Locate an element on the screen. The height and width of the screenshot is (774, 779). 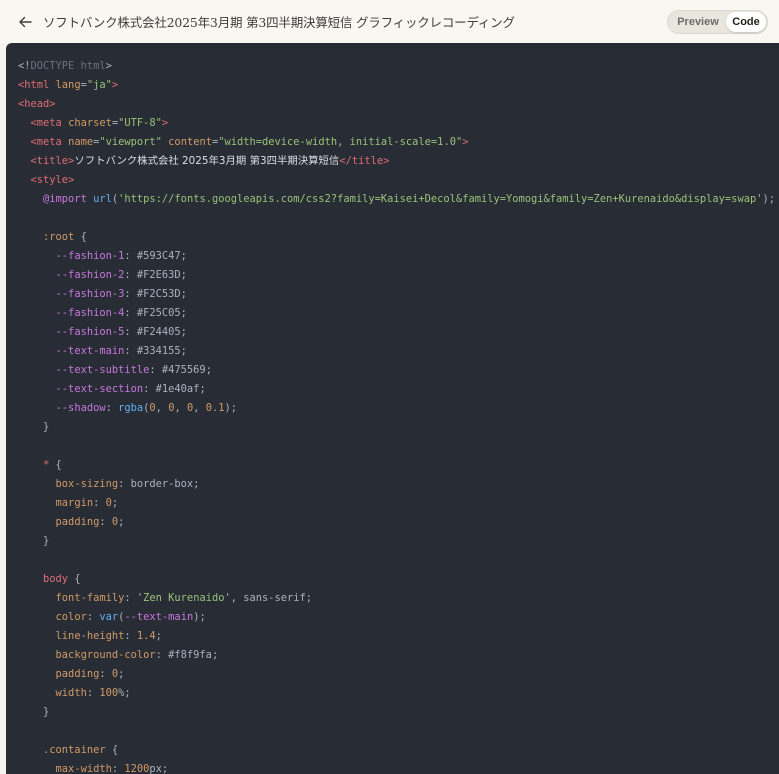
code-tab: Code is located at coordinates (746, 22).